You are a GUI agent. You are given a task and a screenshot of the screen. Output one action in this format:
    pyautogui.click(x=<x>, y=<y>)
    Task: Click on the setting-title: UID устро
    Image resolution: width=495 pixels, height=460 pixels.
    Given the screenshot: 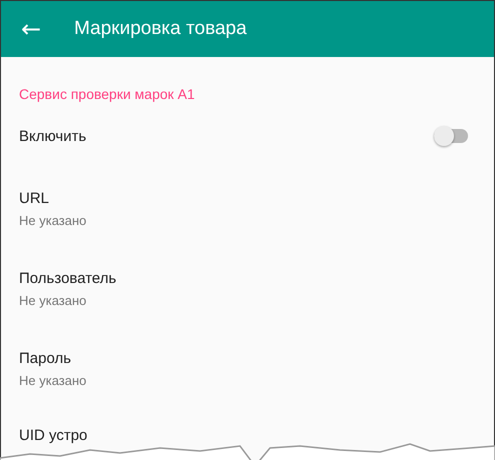 What is the action you would take?
    pyautogui.click(x=53, y=435)
    